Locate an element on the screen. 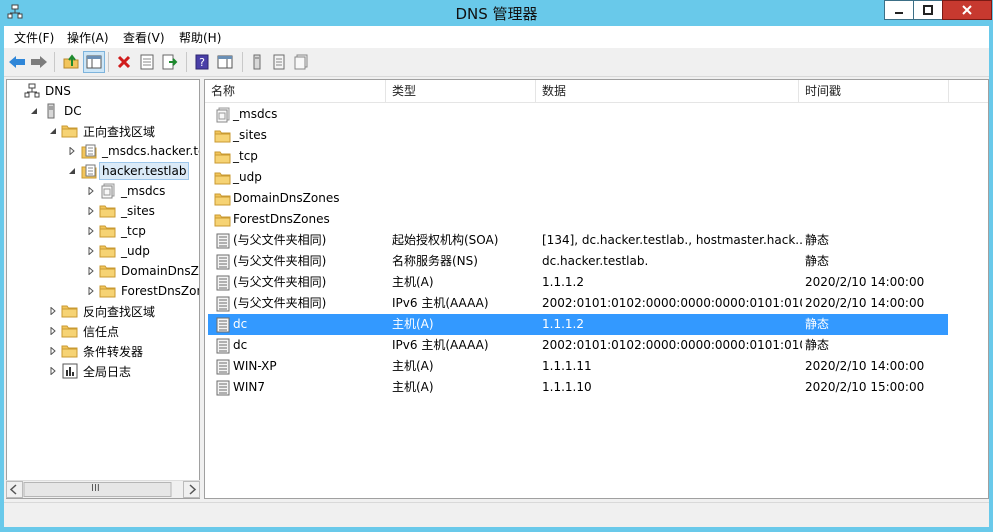 Image resolution: width=993 pixels, height=532 pixels. status-bar is located at coordinates (496, 514).